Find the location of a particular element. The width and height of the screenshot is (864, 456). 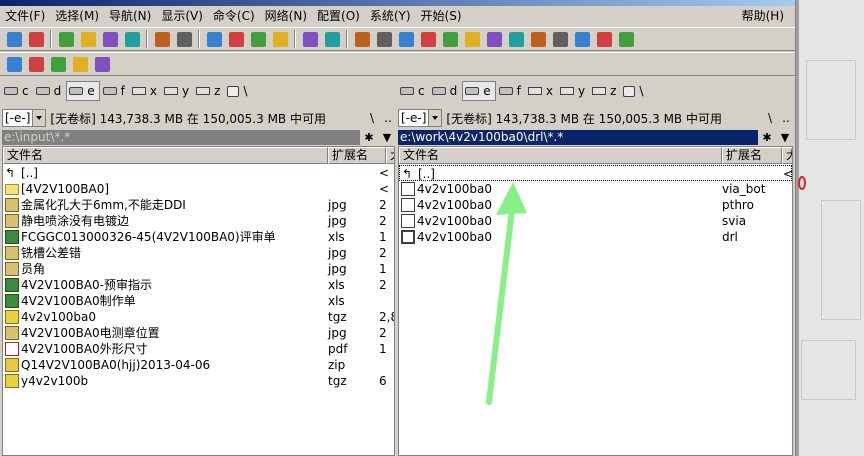

menu-item: 命令(C) is located at coordinates (234, 16).